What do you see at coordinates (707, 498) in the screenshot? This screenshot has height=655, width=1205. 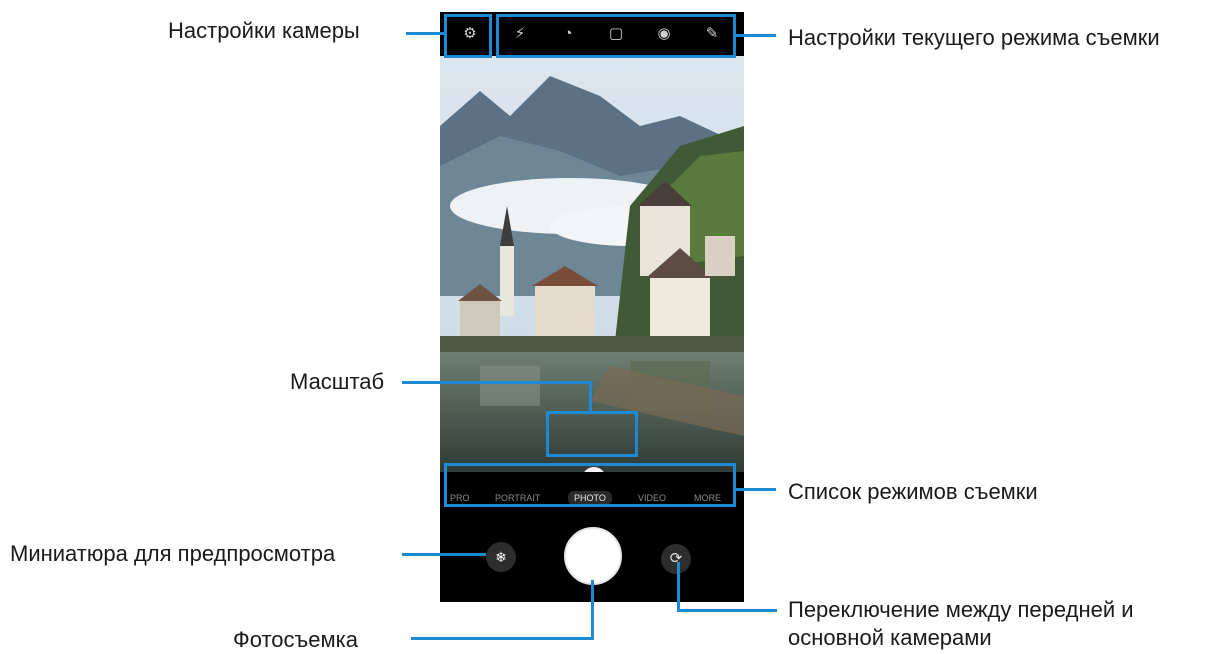 I see `mode-item: MORE` at bounding box center [707, 498].